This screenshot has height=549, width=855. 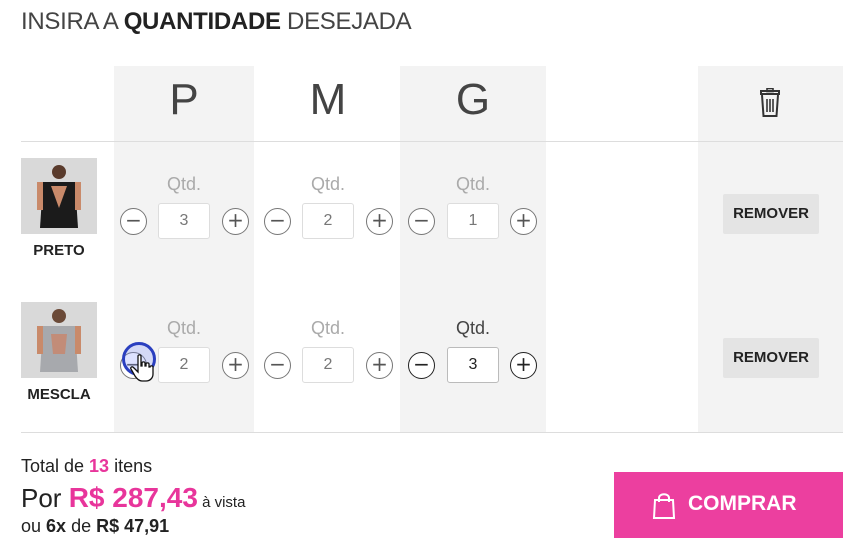 I want to click on quantity-input: 1, so click(x=473, y=221).